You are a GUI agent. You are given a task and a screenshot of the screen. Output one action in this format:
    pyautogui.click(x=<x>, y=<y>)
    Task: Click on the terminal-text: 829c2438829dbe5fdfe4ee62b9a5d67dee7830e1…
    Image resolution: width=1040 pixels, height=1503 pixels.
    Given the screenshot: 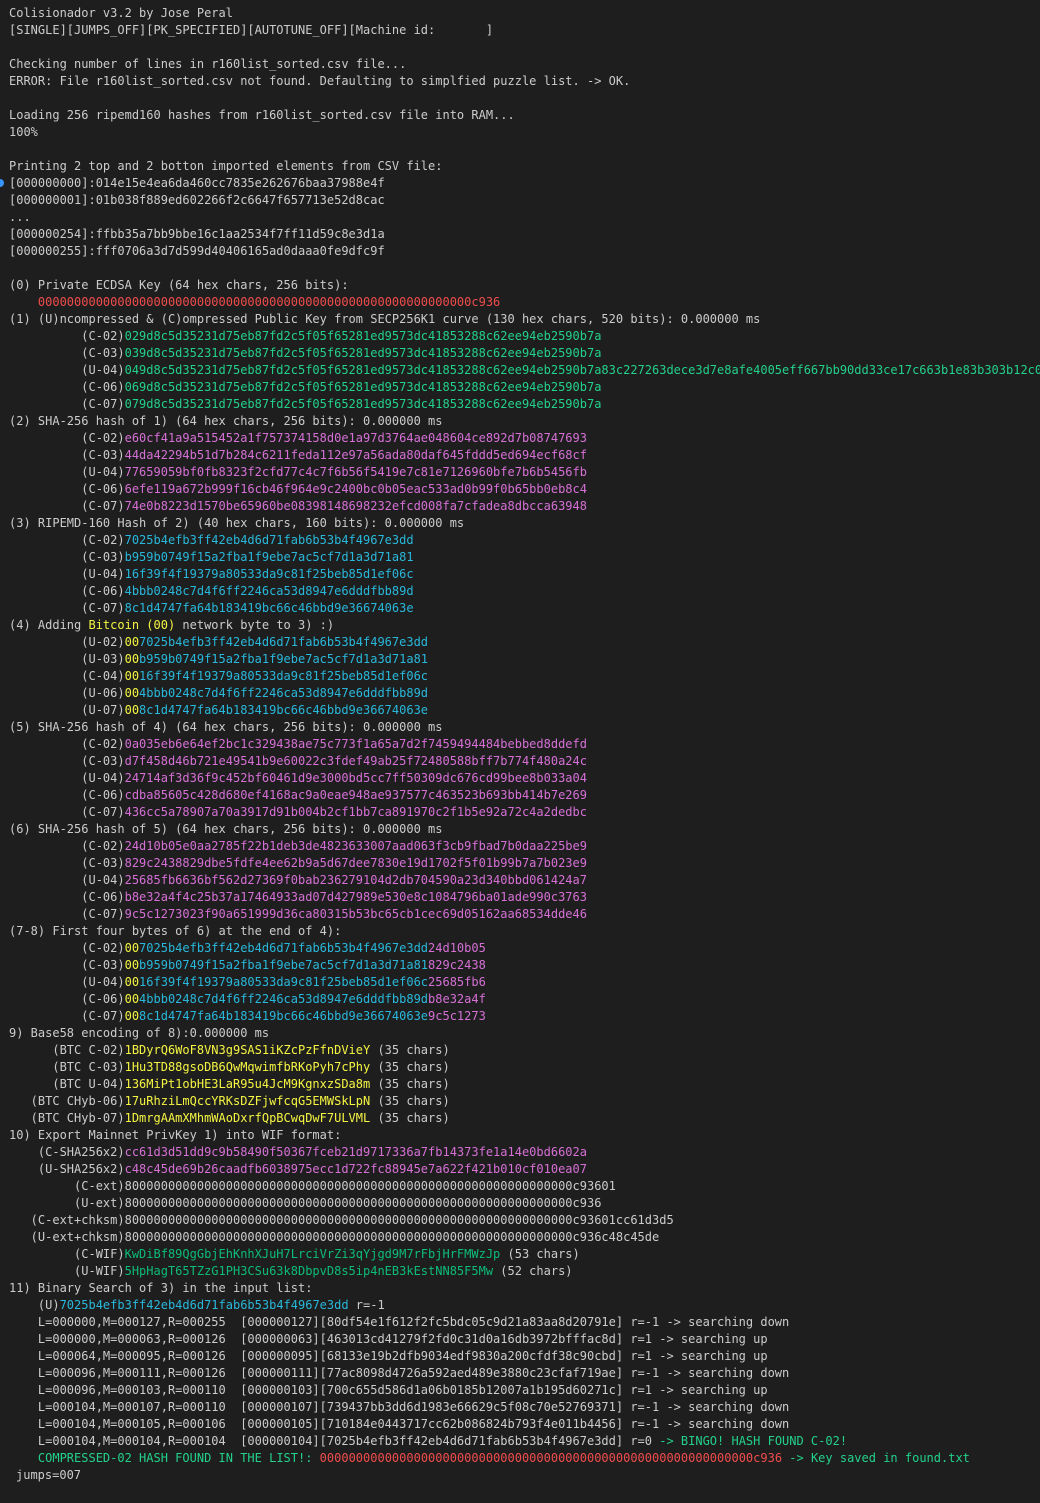 What is the action you would take?
    pyautogui.click(x=355, y=863)
    